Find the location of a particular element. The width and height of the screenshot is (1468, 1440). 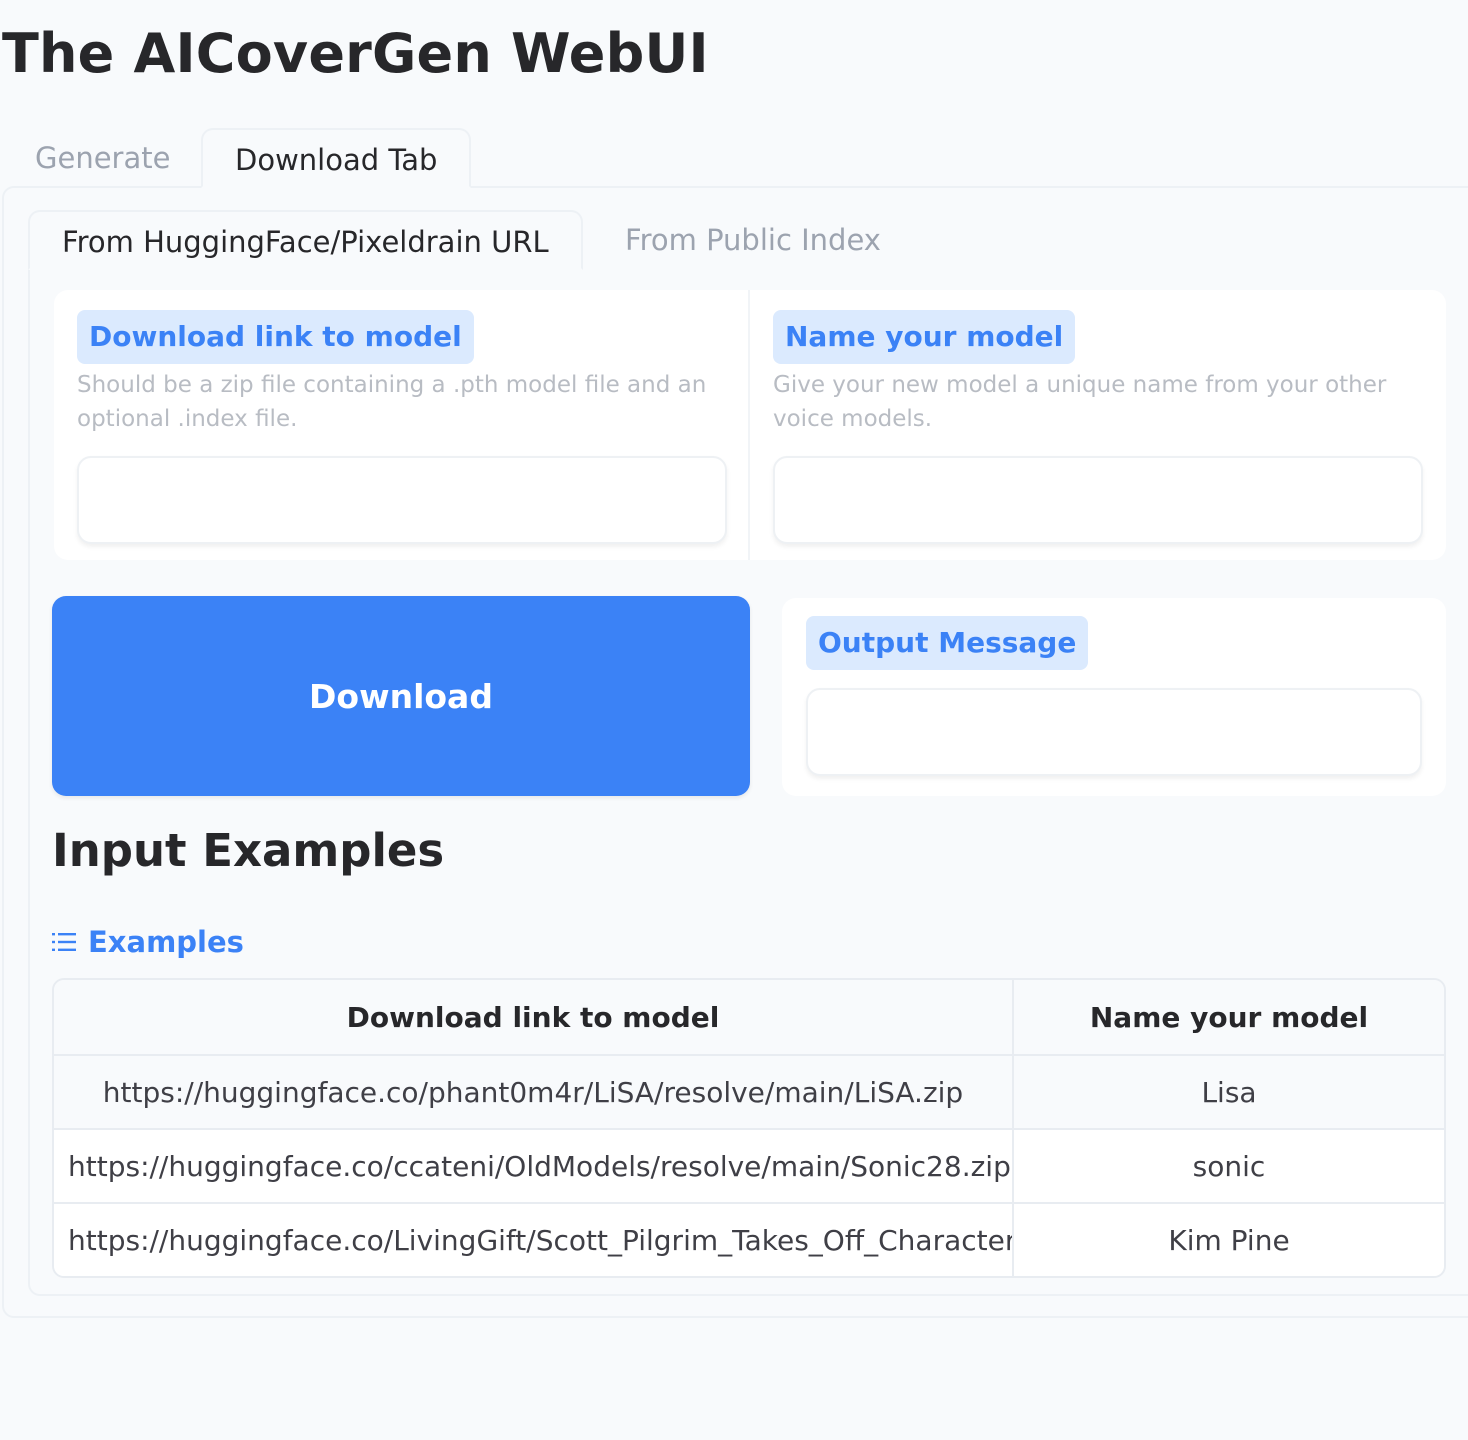

download-link-input is located at coordinates (402, 500).